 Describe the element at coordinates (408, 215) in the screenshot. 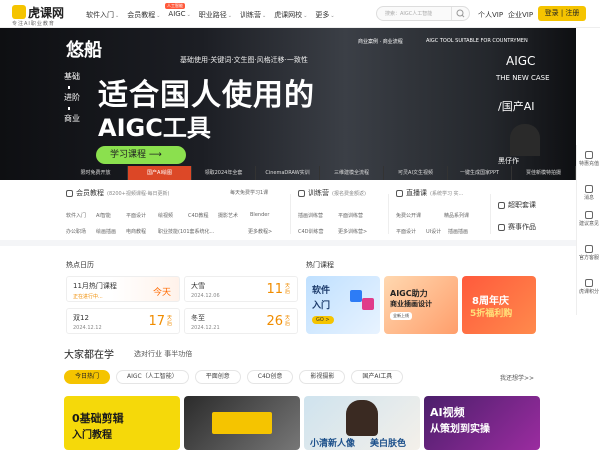

I see `live-link: 免费公开课` at that location.